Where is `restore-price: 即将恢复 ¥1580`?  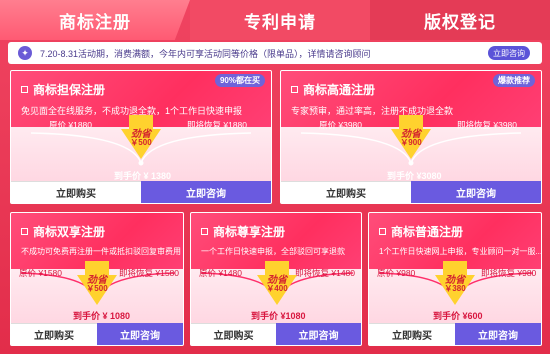 restore-price: 即将恢复 ¥1580 is located at coordinates (149, 273).